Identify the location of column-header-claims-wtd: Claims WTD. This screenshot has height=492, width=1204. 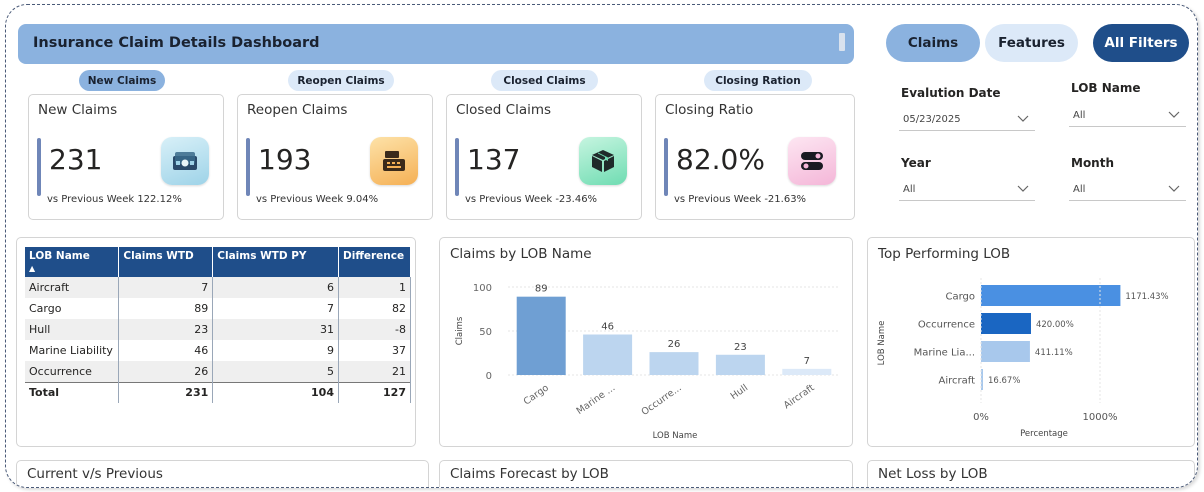
(166, 262).